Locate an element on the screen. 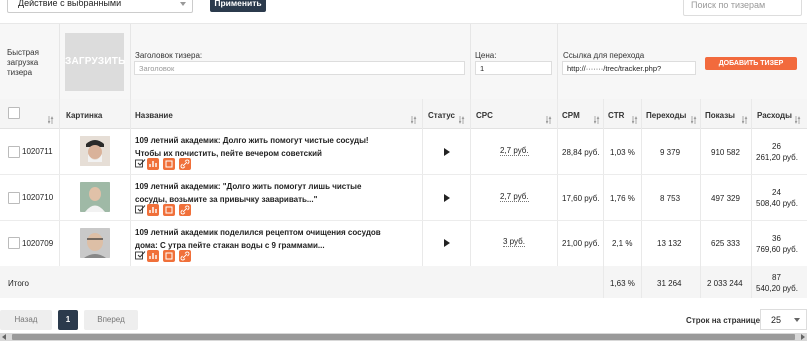  shows-value: 497 329 is located at coordinates (725, 198).